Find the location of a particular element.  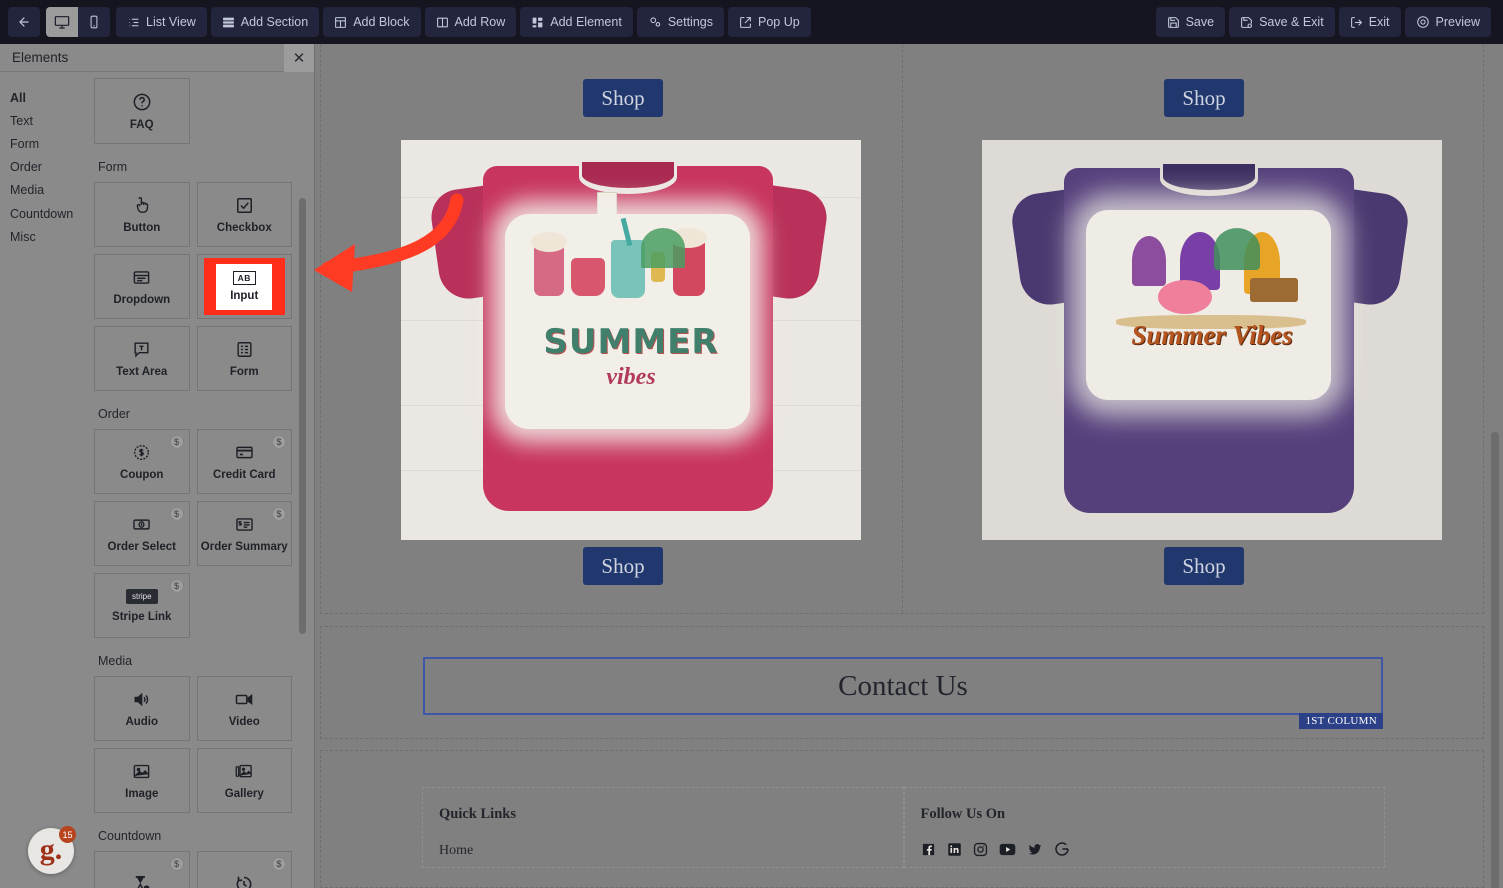

youtube-icon is located at coordinates (1007, 849).